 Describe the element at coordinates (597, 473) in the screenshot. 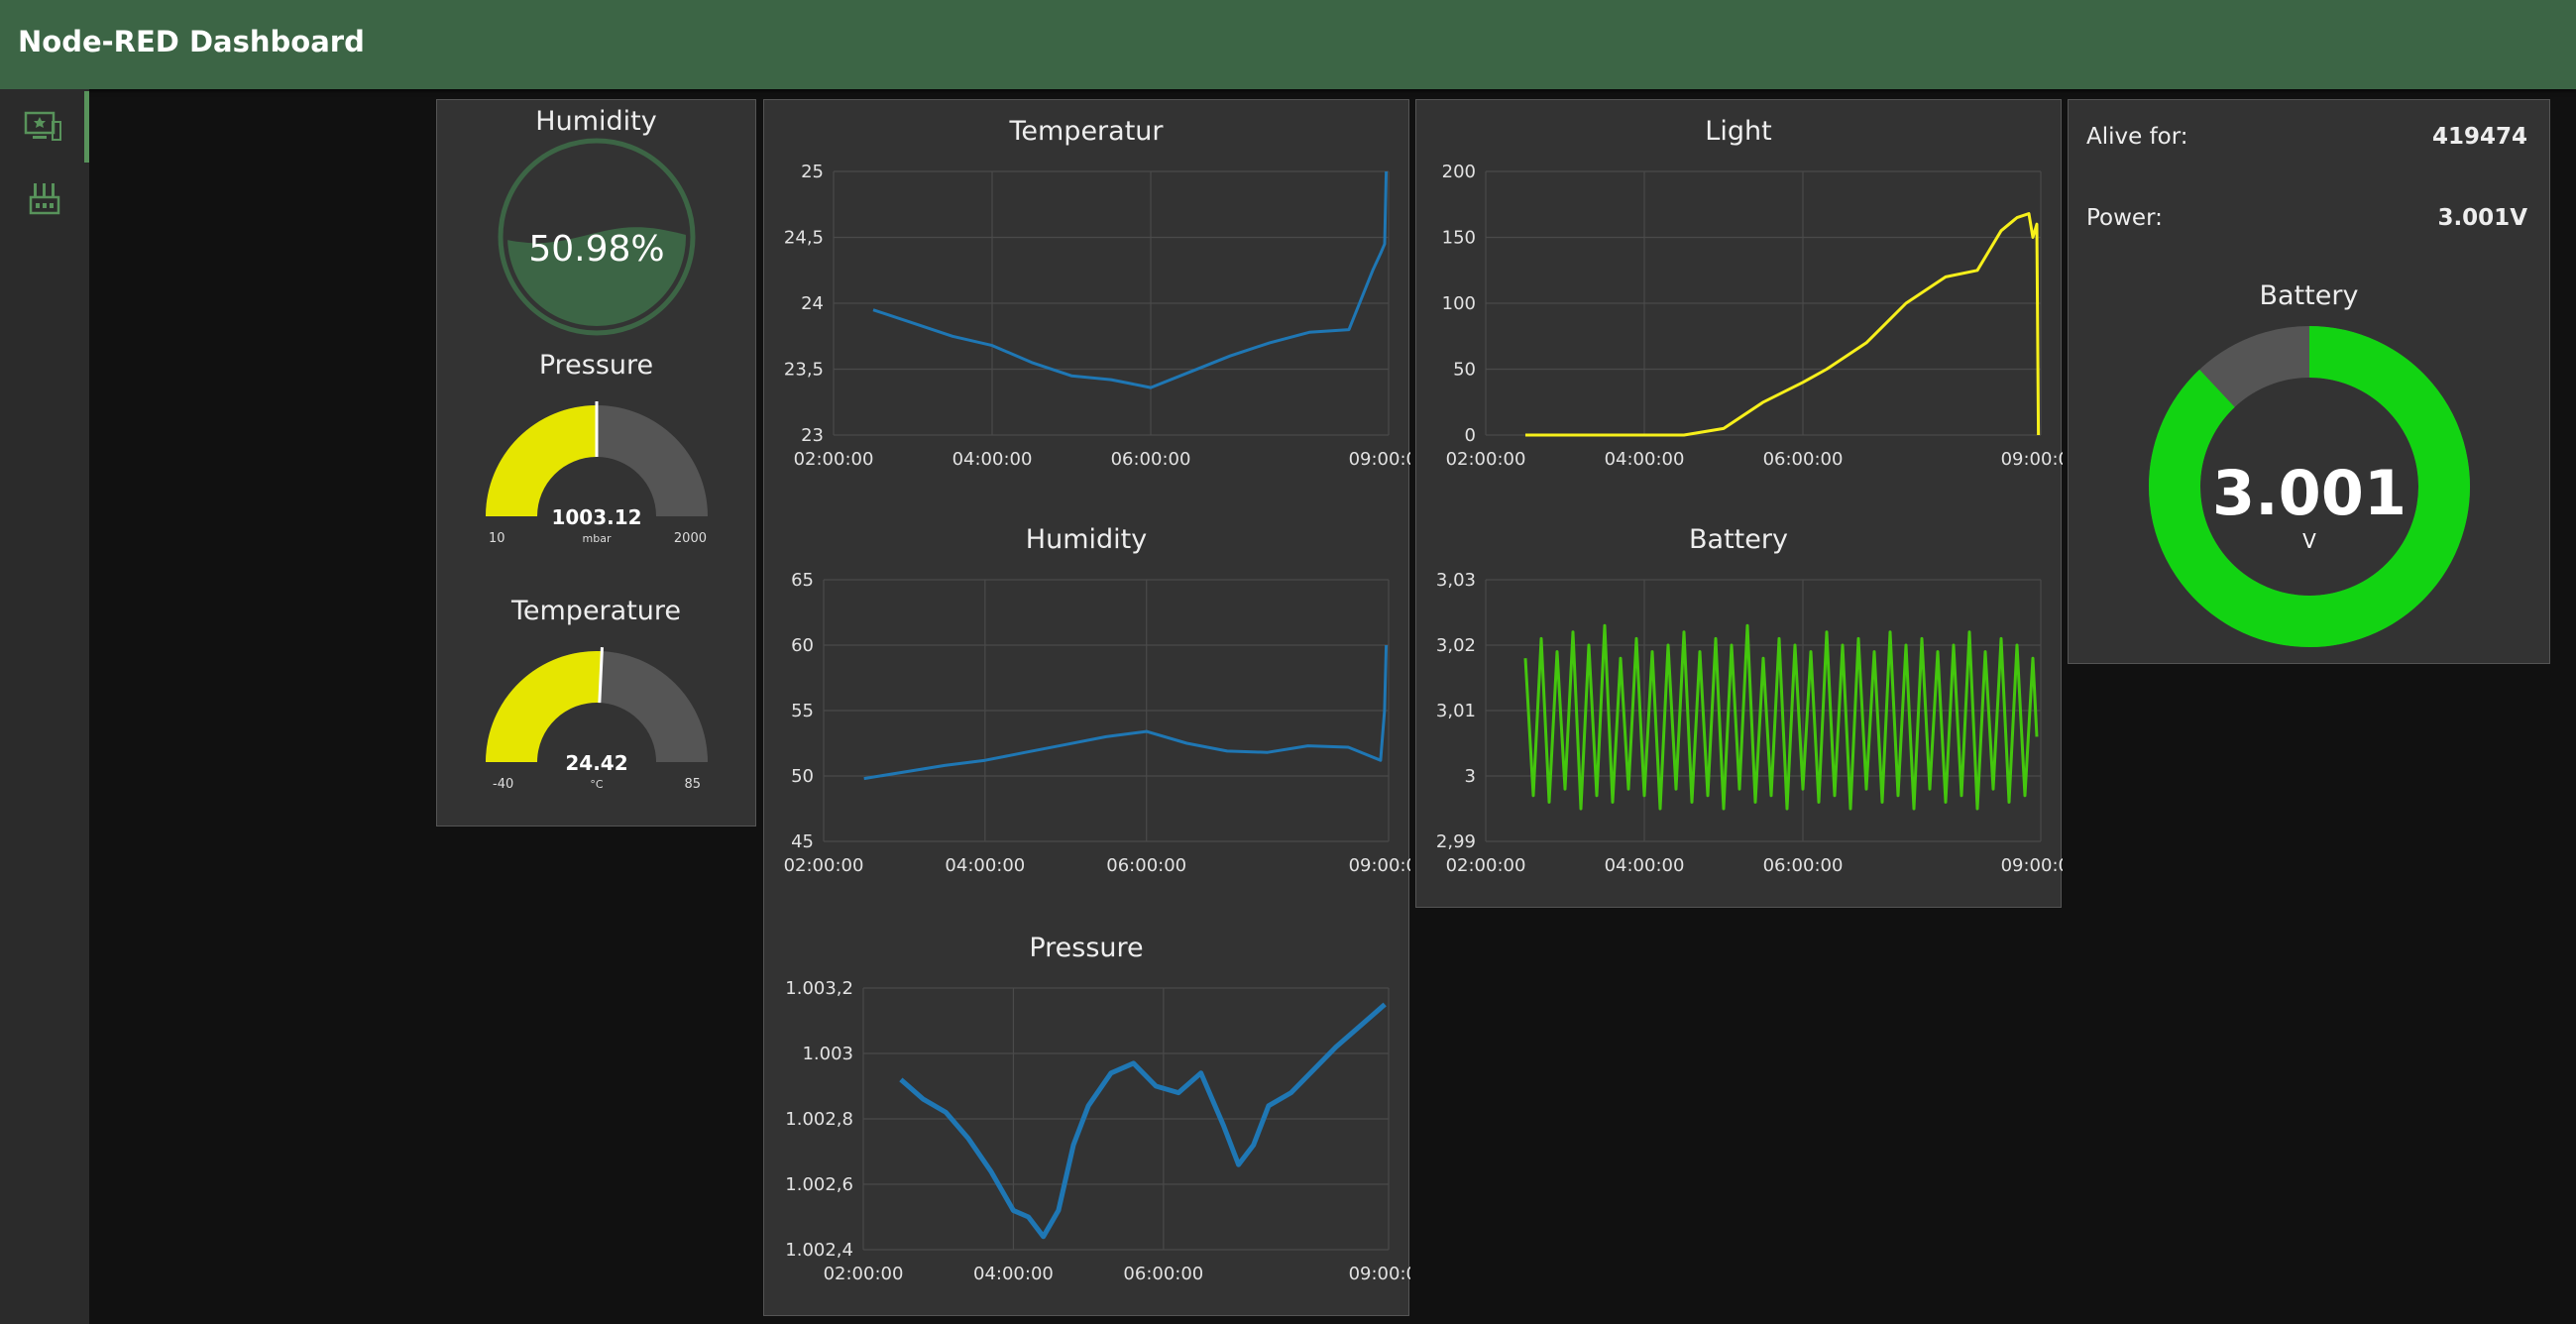

I see `pressure-gauge: 1003.12 mbar 10 2000` at that location.